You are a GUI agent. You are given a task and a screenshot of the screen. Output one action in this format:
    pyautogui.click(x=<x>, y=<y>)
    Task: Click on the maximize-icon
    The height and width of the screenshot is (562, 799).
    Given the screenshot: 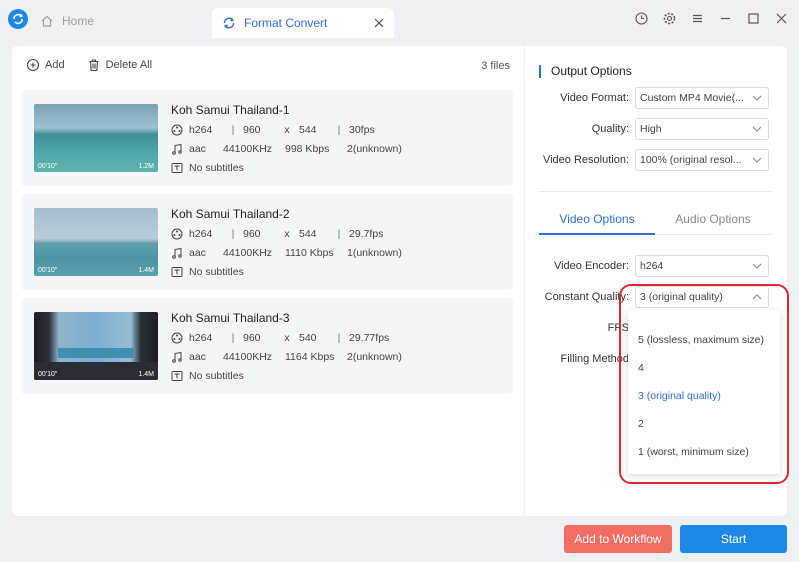 What is the action you would take?
    pyautogui.click(x=753, y=18)
    